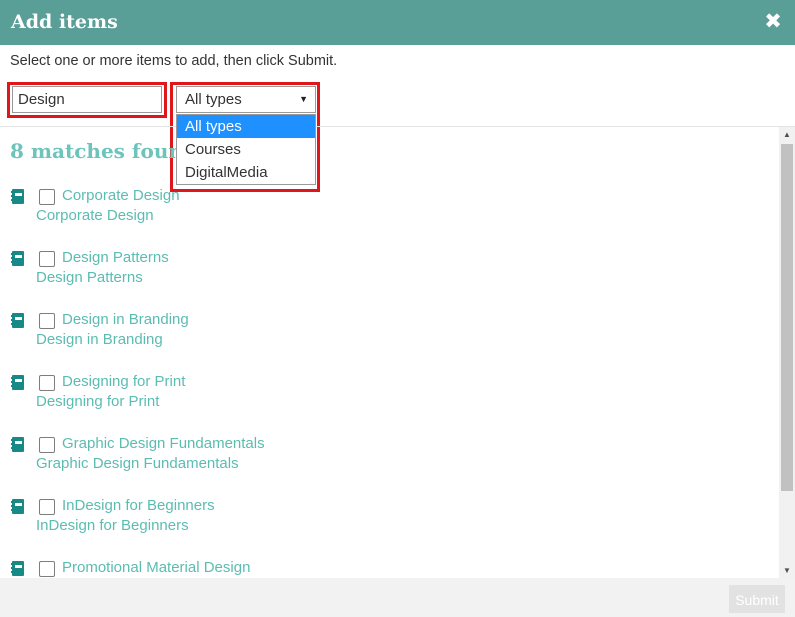  Describe the element at coordinates (246, 99) in the screenshot. I see `type-select: All types ▼` at that location.